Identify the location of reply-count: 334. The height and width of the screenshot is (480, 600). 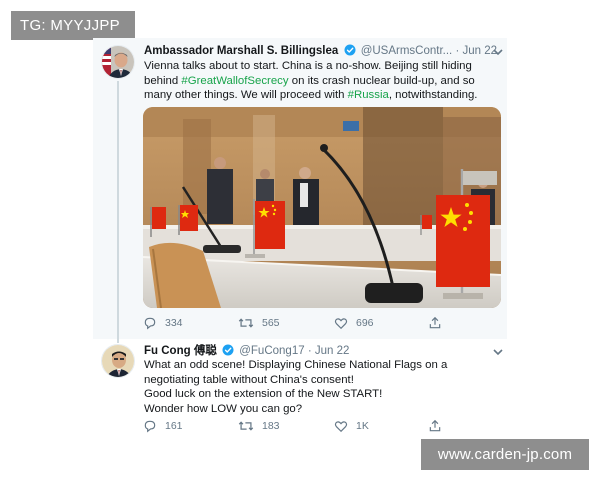
(174, 323).